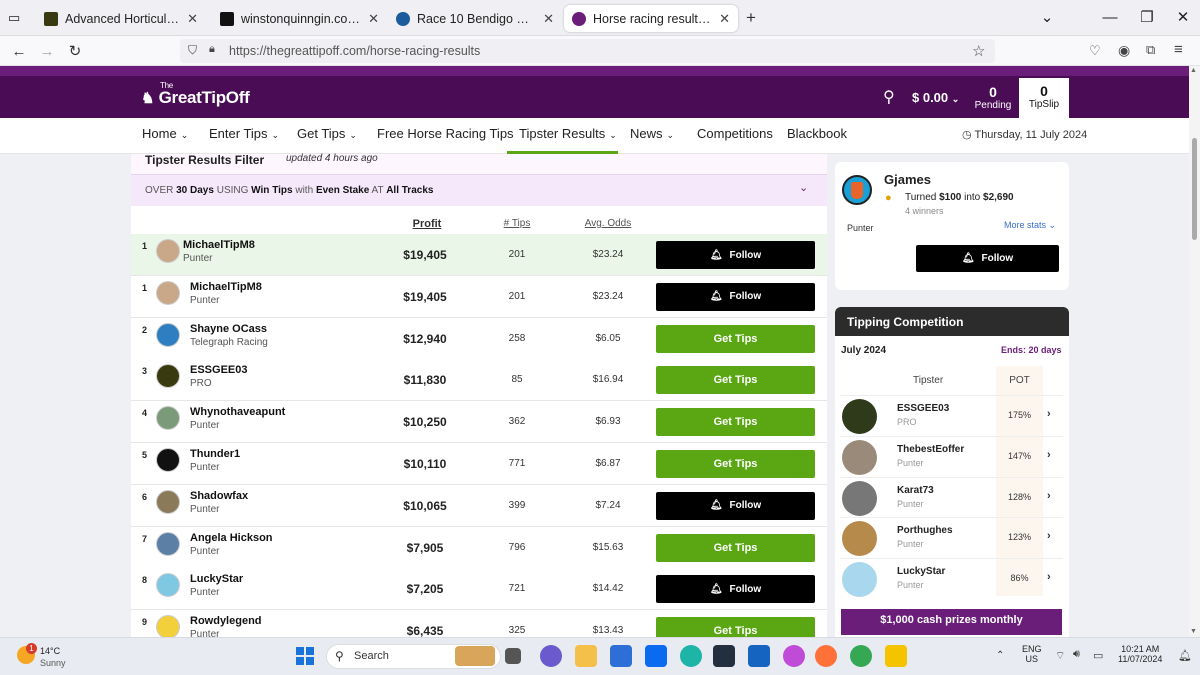 The width and height of the screenshot is (1200, 675). Describe the element at coordinates (1193, 631) in the screenshot. I see `scroll-down-icon: ▼` at that location.